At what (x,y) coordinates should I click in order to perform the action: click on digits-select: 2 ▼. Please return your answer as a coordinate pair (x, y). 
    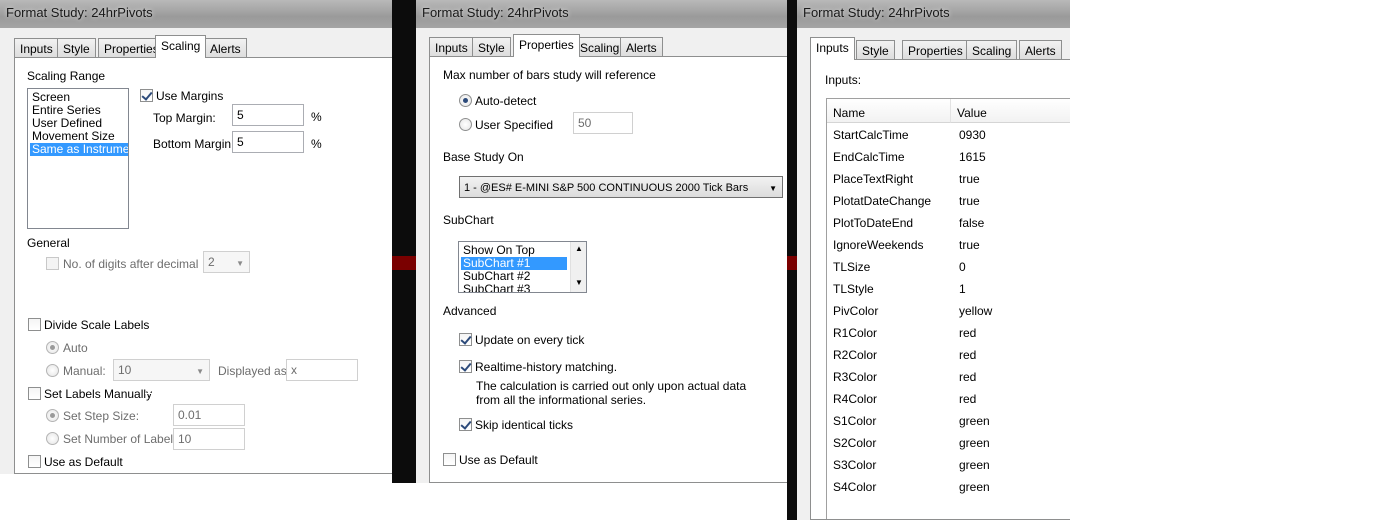
    Looking at the image, I should click on (226, 262).